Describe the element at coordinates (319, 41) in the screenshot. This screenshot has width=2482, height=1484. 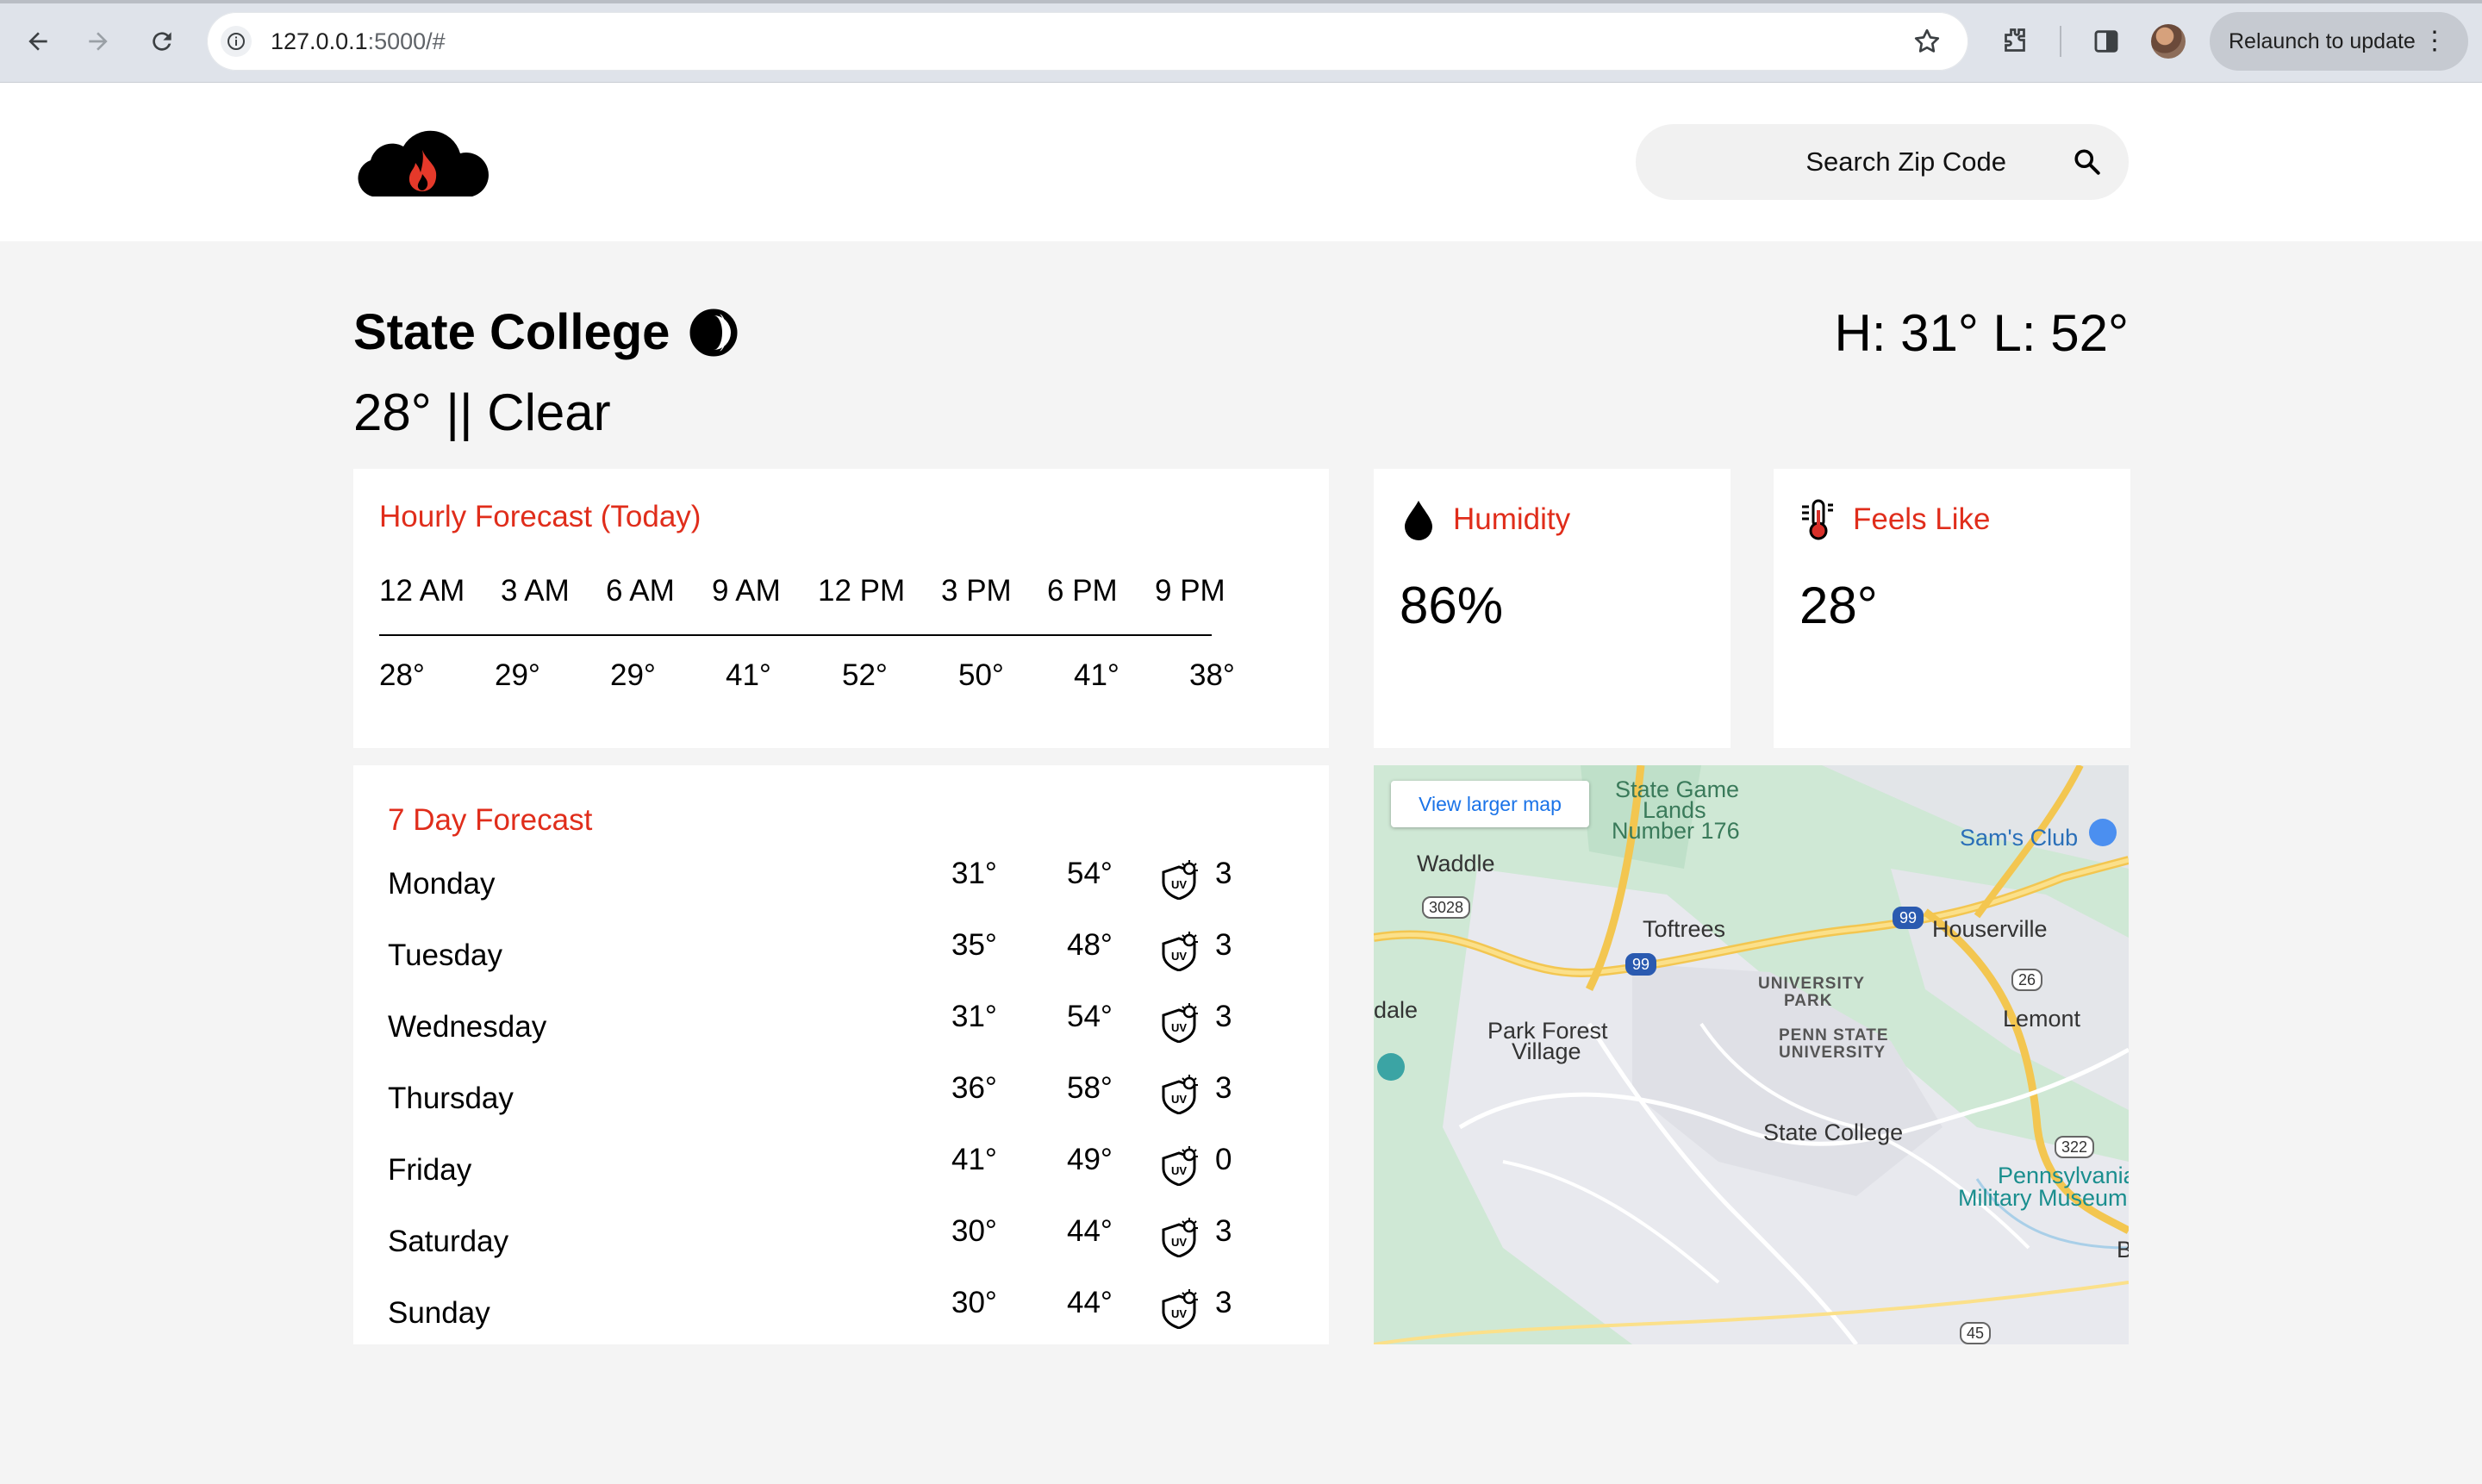
I see `url-host: 127.0.0.1` at that location.